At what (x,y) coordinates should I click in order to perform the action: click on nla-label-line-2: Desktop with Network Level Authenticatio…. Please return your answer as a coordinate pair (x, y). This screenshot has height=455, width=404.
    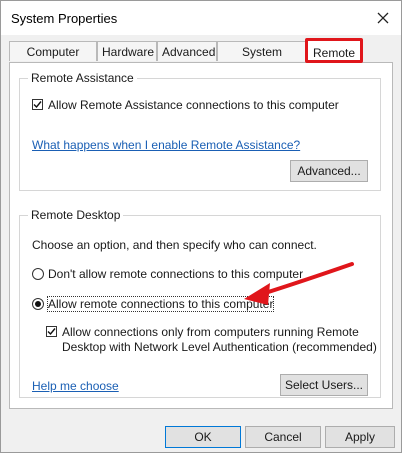
    Looking at the image, I should click on (219, 347).